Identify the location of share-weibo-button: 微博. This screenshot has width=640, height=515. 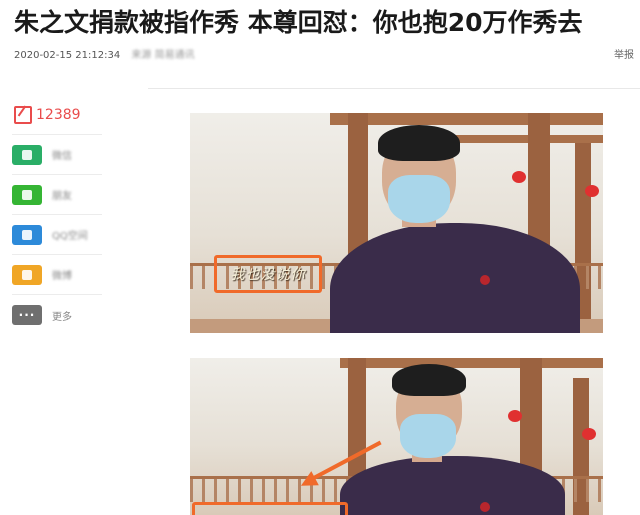
(57, 275).